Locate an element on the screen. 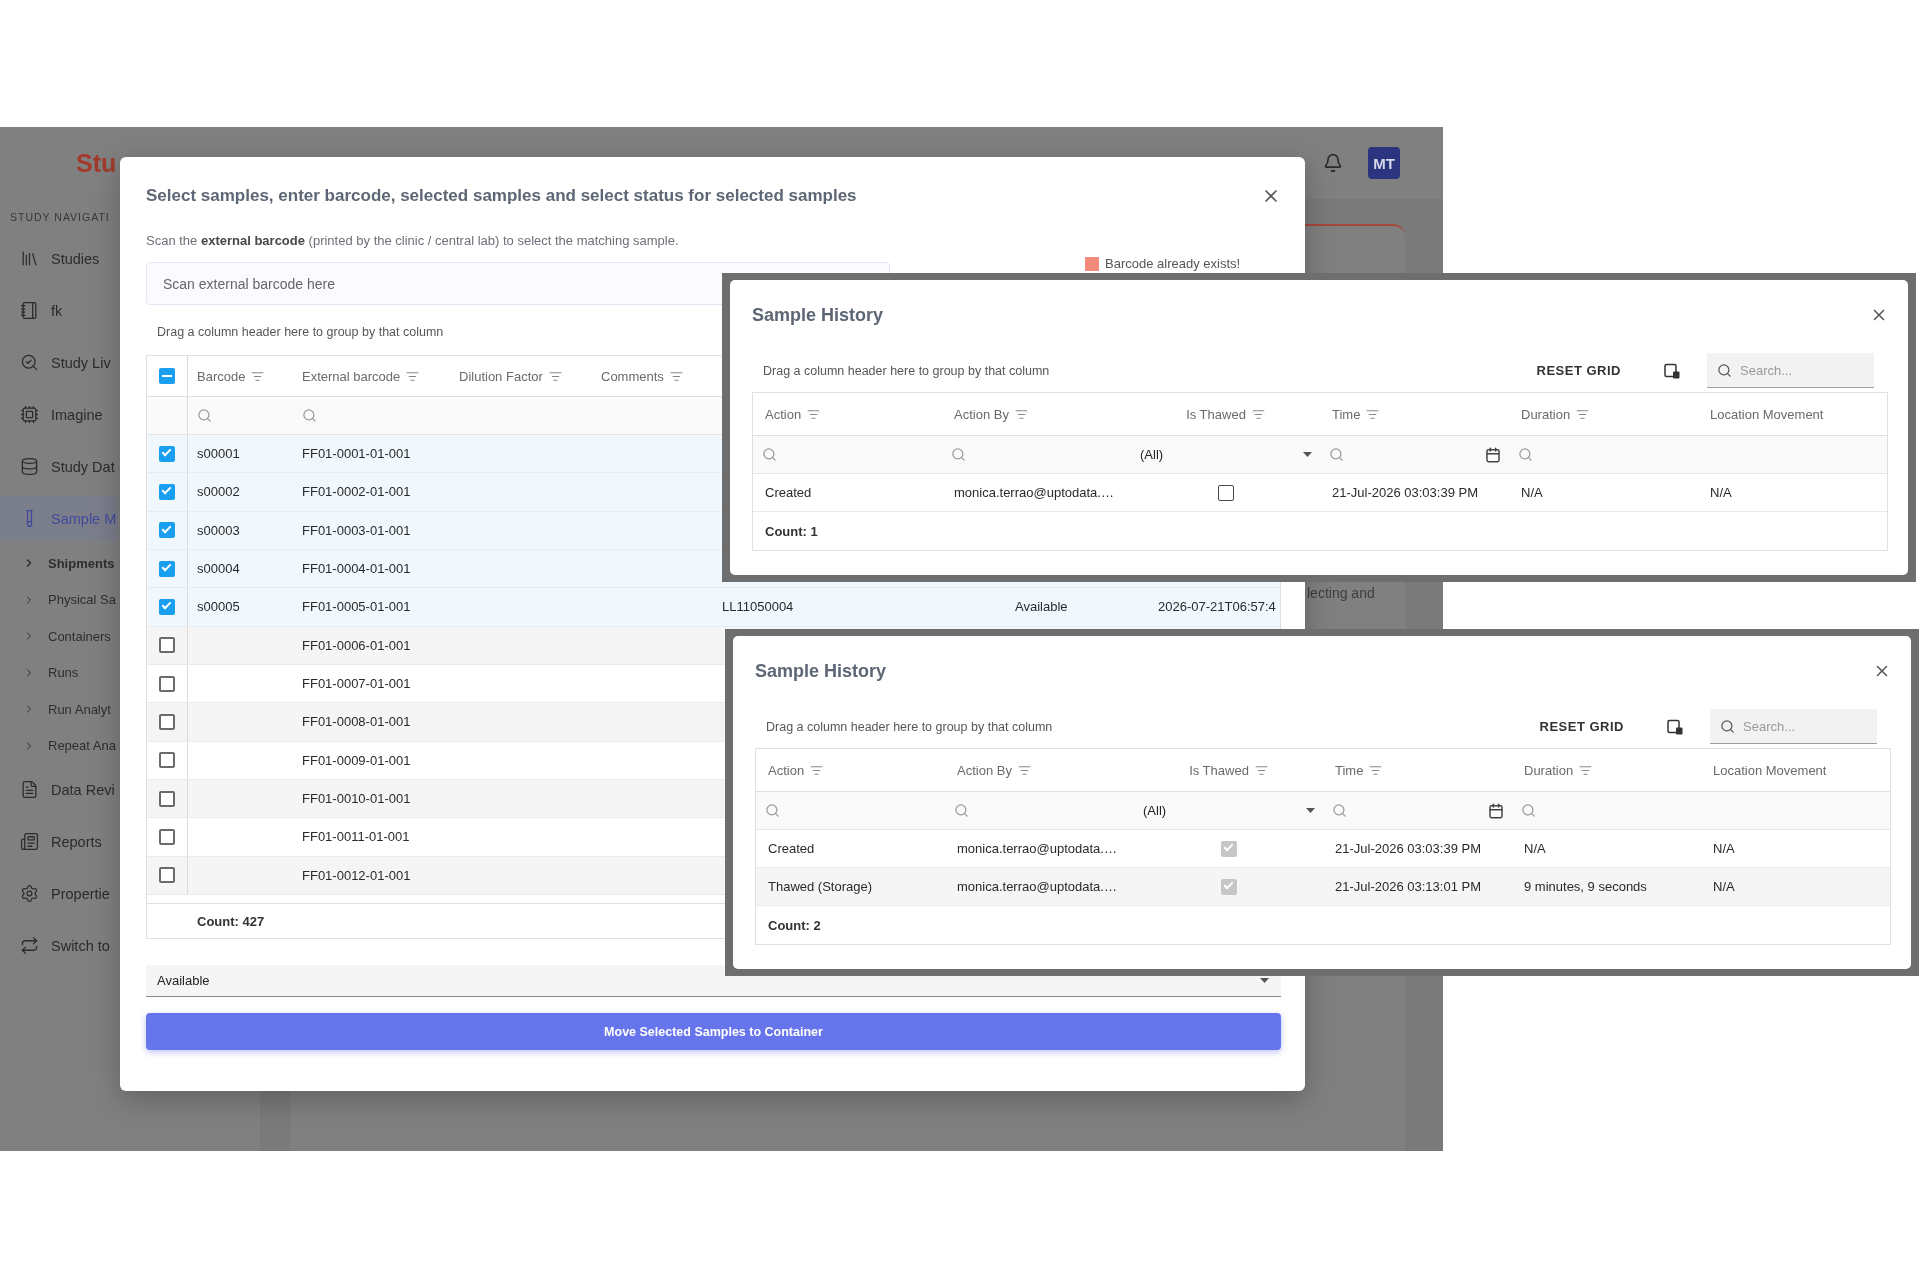 The image size is (1920, 1280). caret-icon is located at coordinates (1310, 810).